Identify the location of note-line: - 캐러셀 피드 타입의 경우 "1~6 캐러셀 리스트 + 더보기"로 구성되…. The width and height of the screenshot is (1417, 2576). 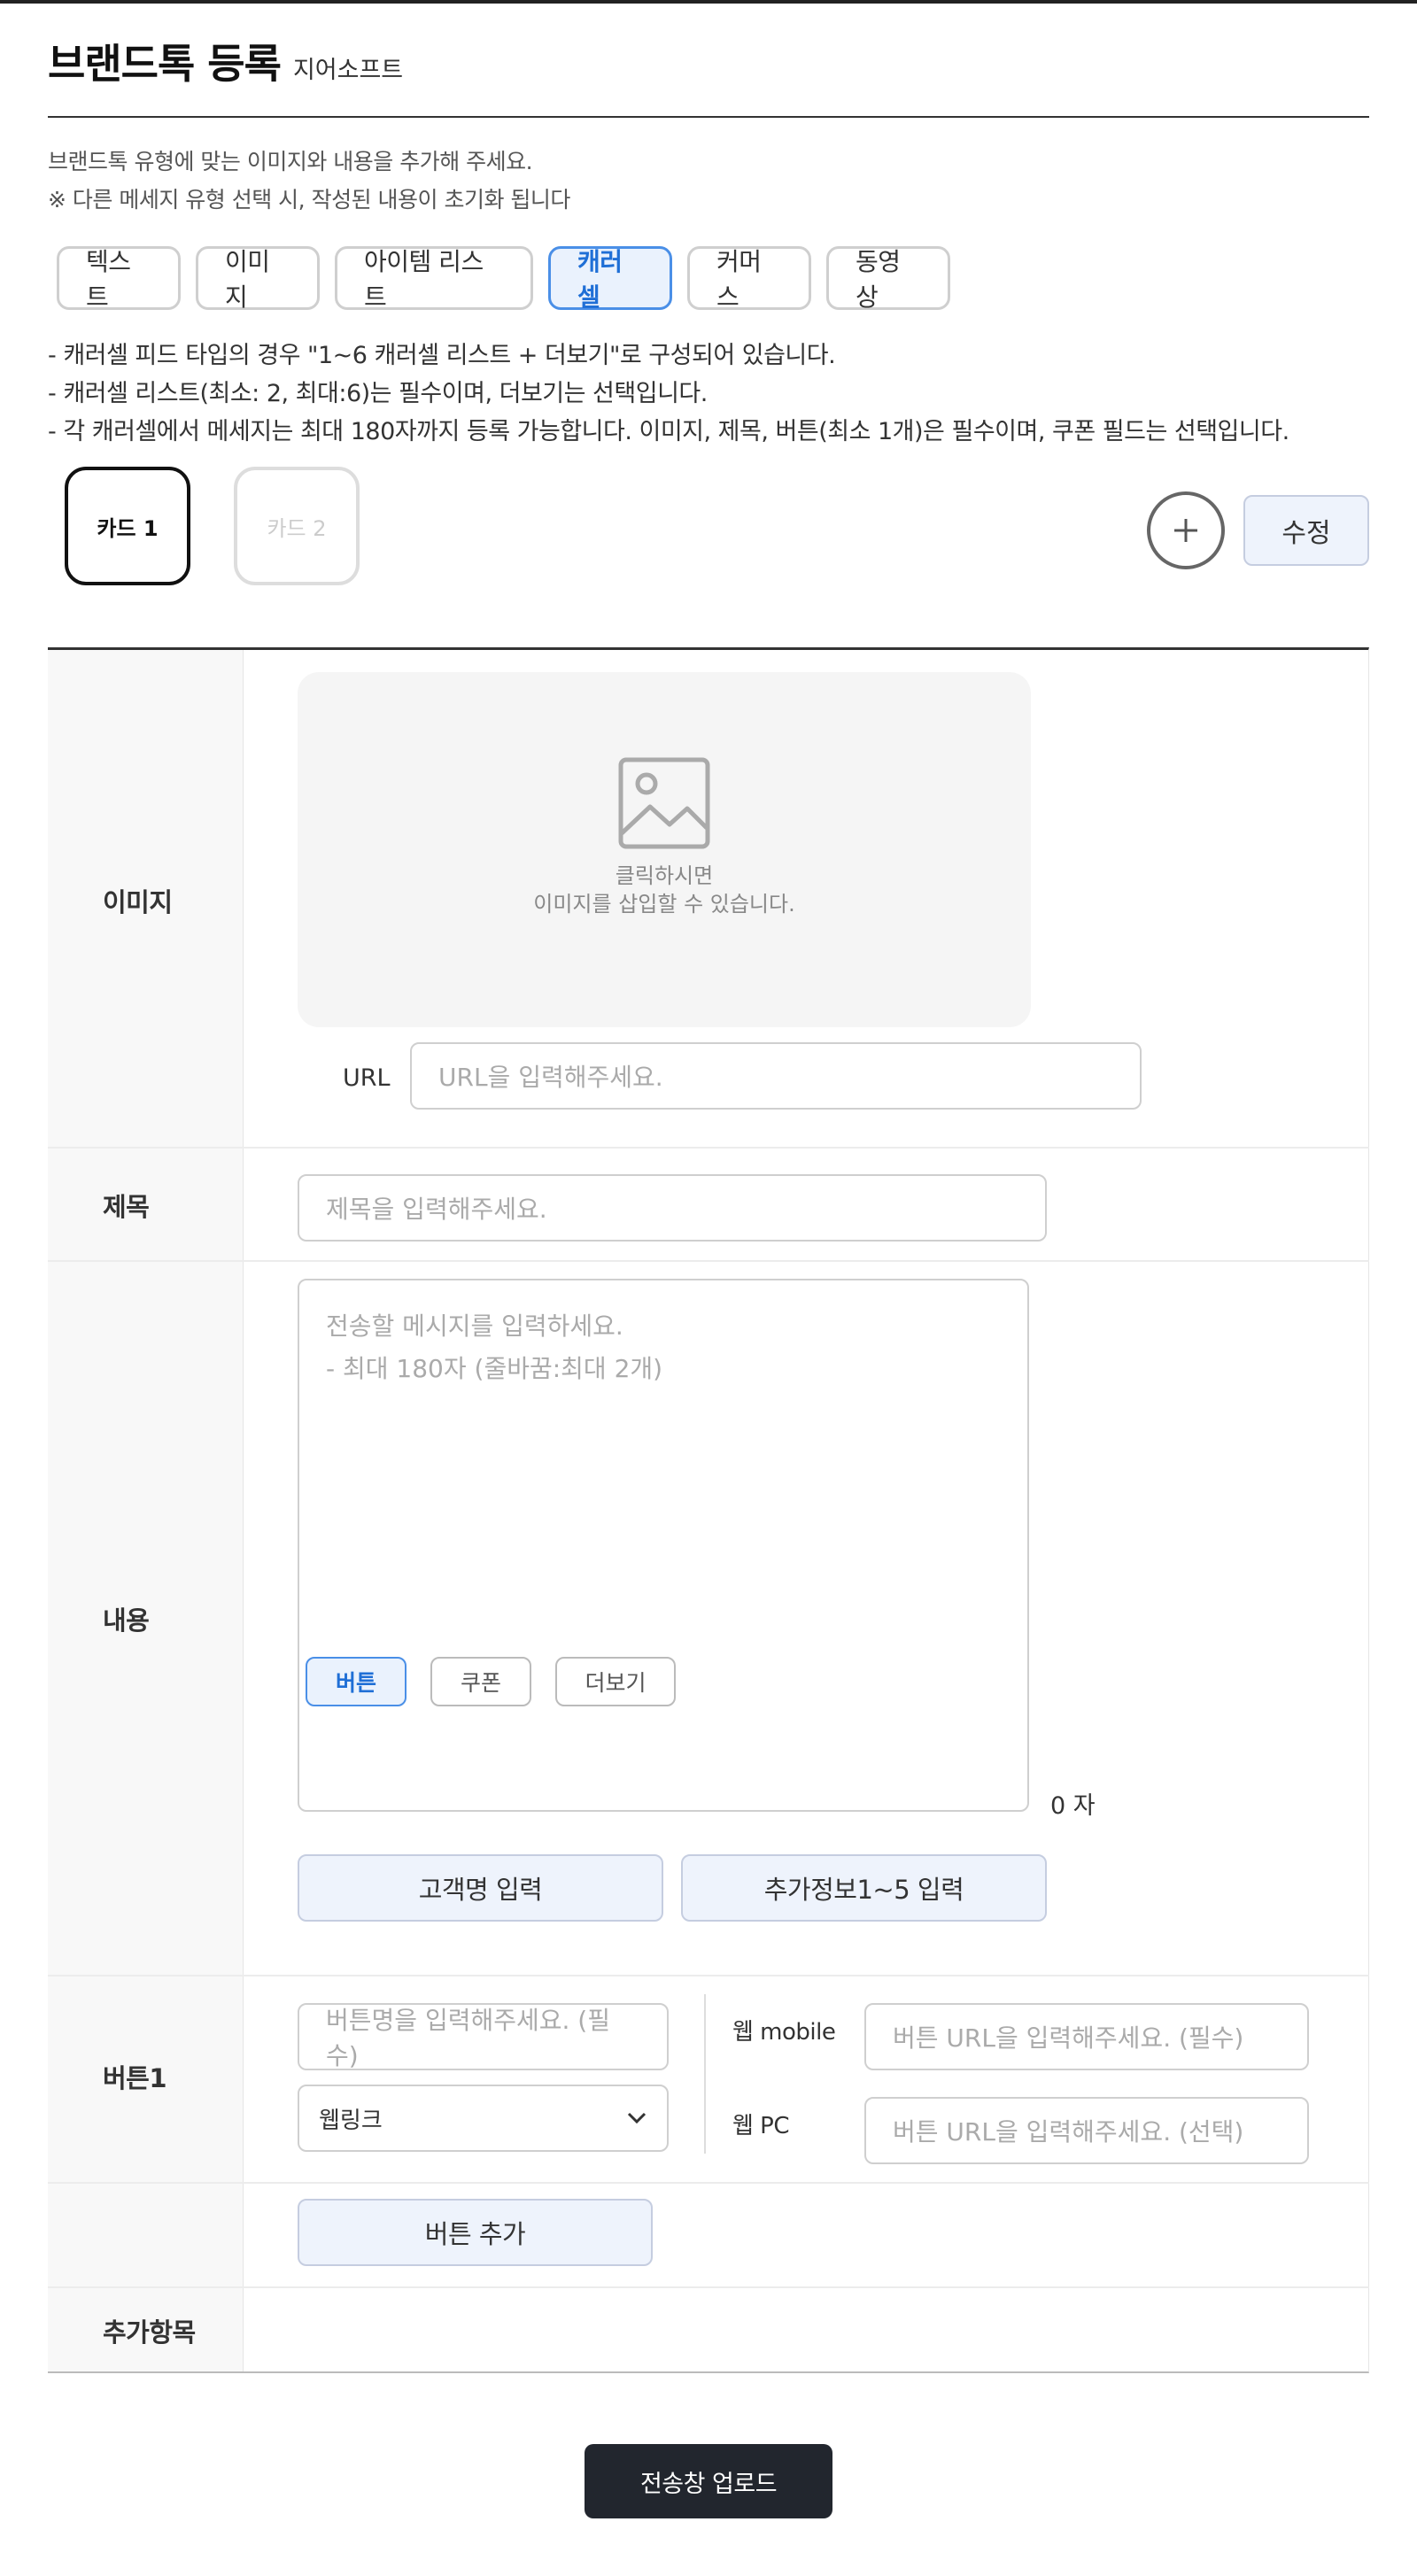
(442, 355).